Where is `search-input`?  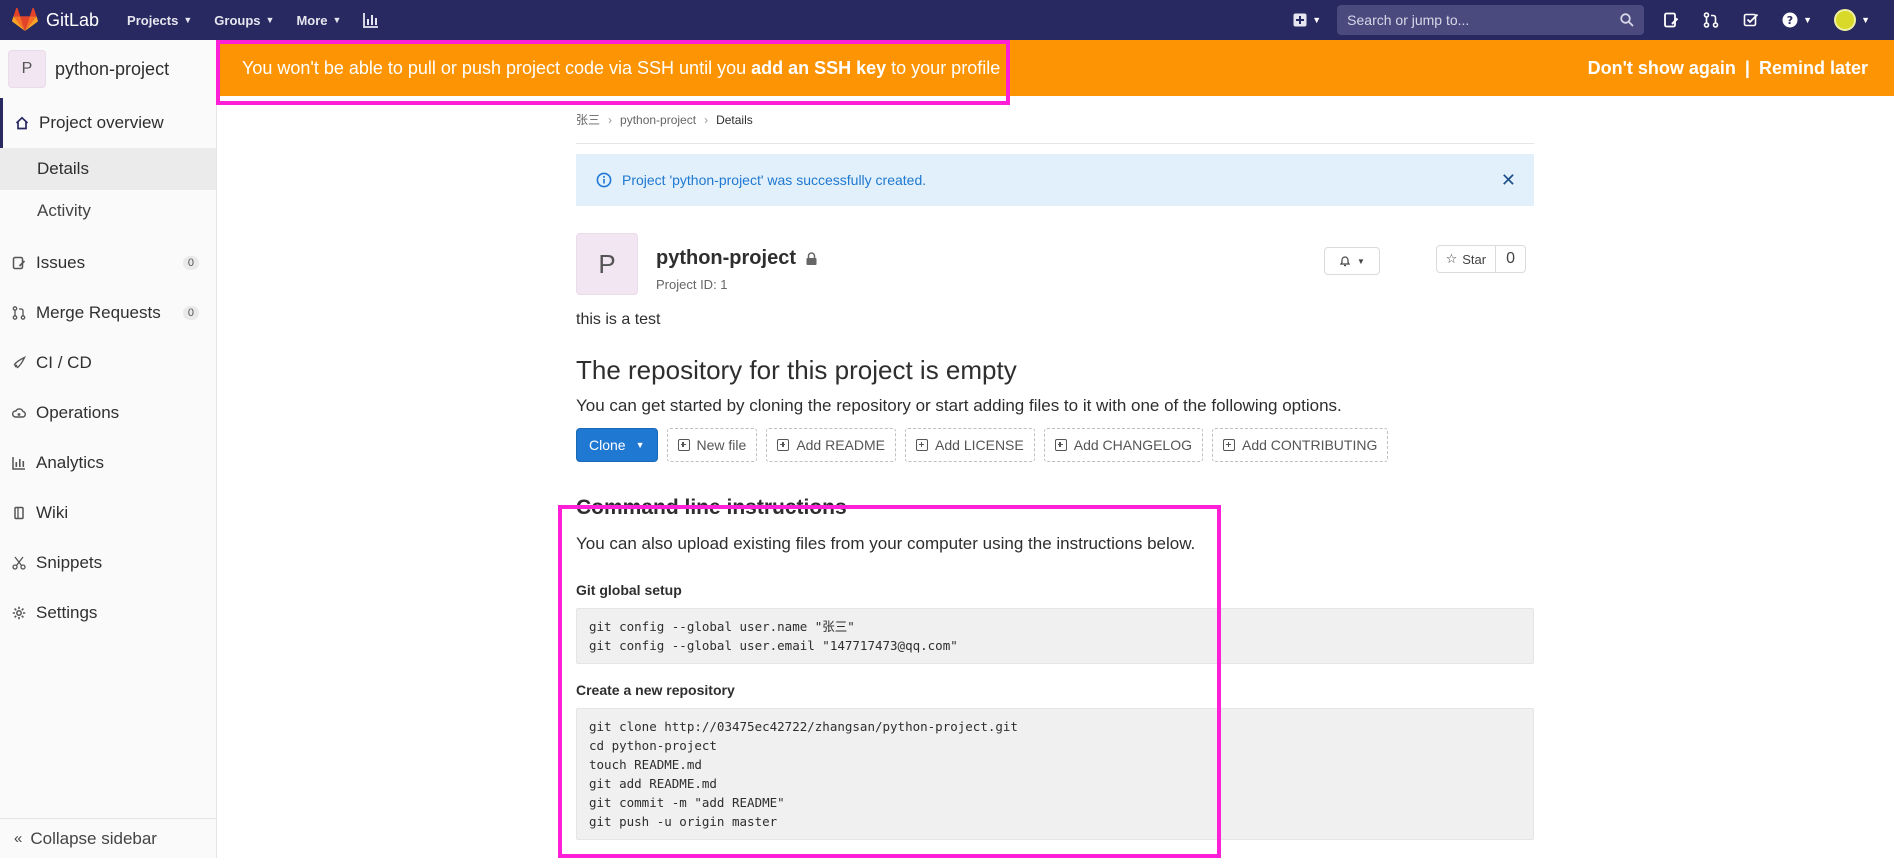
search-input is located at coordinates (1477, 20).